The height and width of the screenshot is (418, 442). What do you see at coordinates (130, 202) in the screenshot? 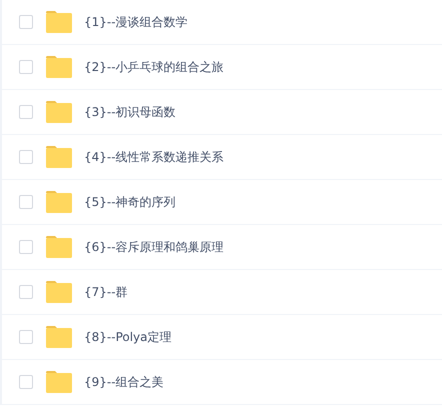
I see `folder-name: {5}--神奇的序列` at bounding box center [130, 202].